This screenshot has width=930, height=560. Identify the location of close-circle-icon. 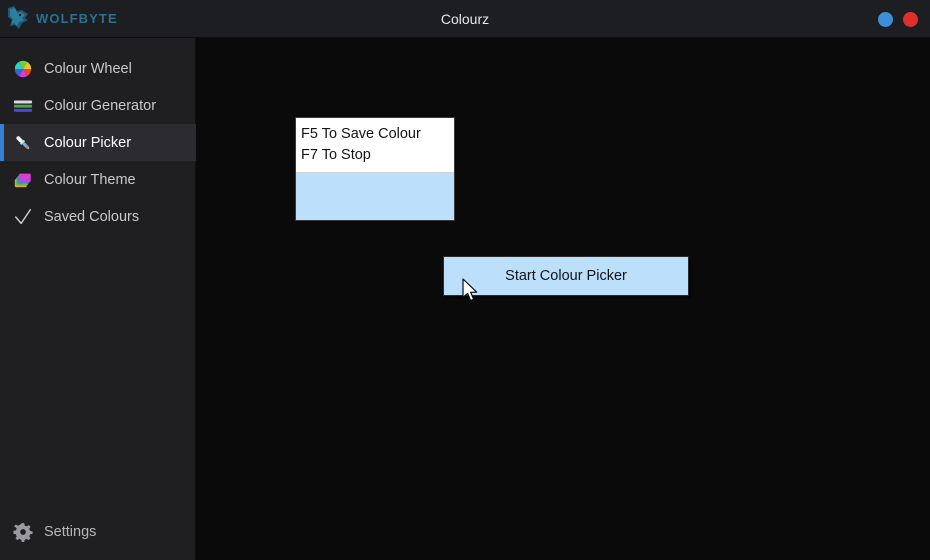
(910, 19).